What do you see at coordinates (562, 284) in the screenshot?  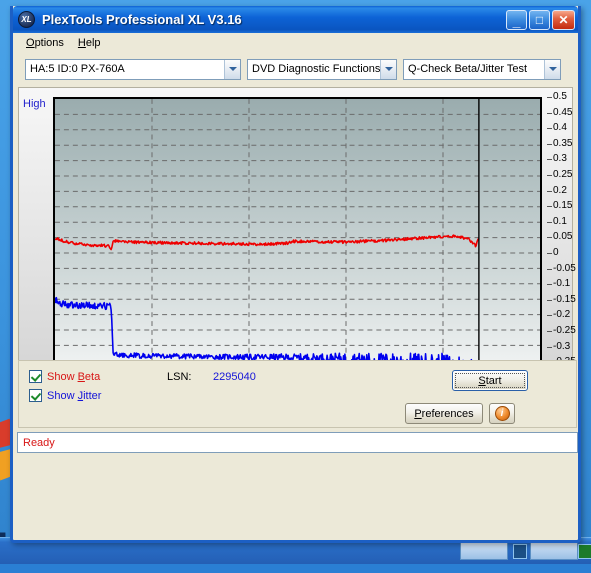 I see `y-tick-label: -0.1` at bounding box center [562, 284].